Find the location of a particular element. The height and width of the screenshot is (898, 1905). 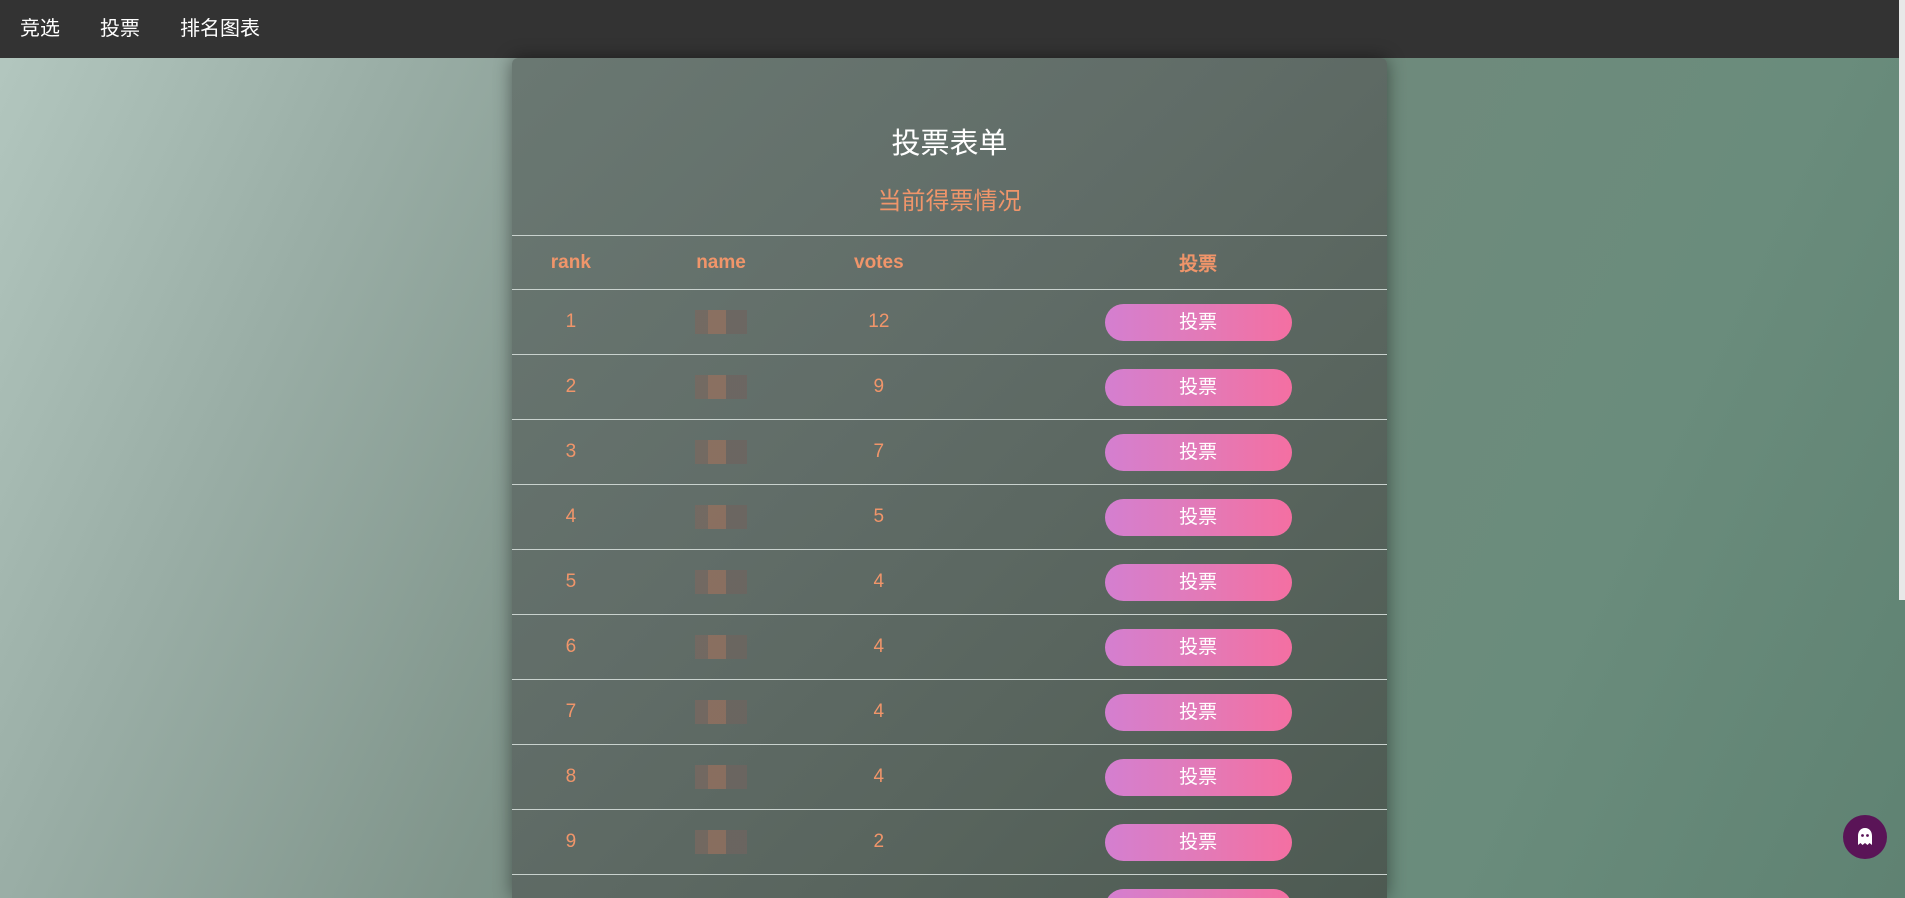

rank-cell: 5 is located at coordinates (571, 582).